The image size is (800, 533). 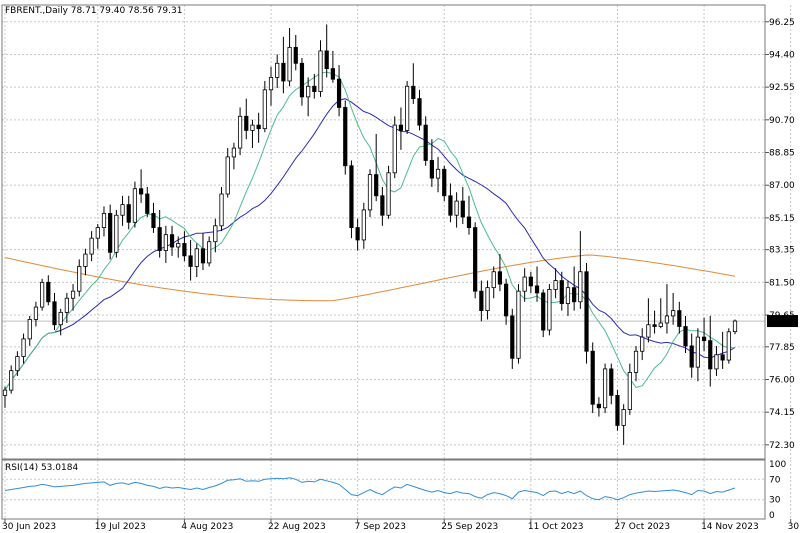 I want to click on price-tick-label: 74.15, so click(x=782, y=413).